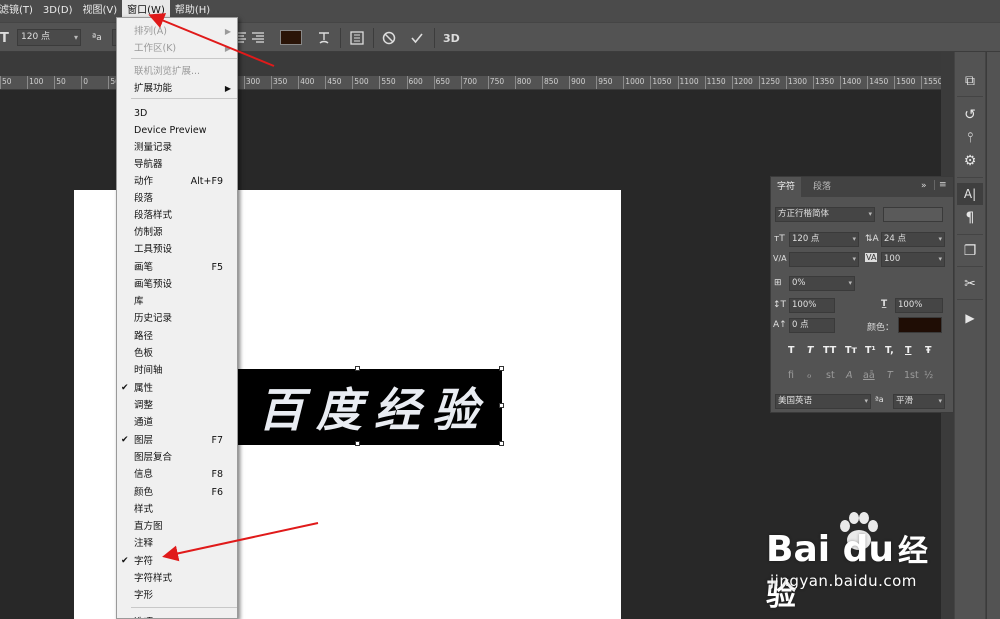 Image resolution: width=1000 pixels, height=619 pixels. What do you see at coordinates (843, 581) in the screenshot?
I see `watermark-url: jingyan.baidu.com` at bounding box center [843, 581].